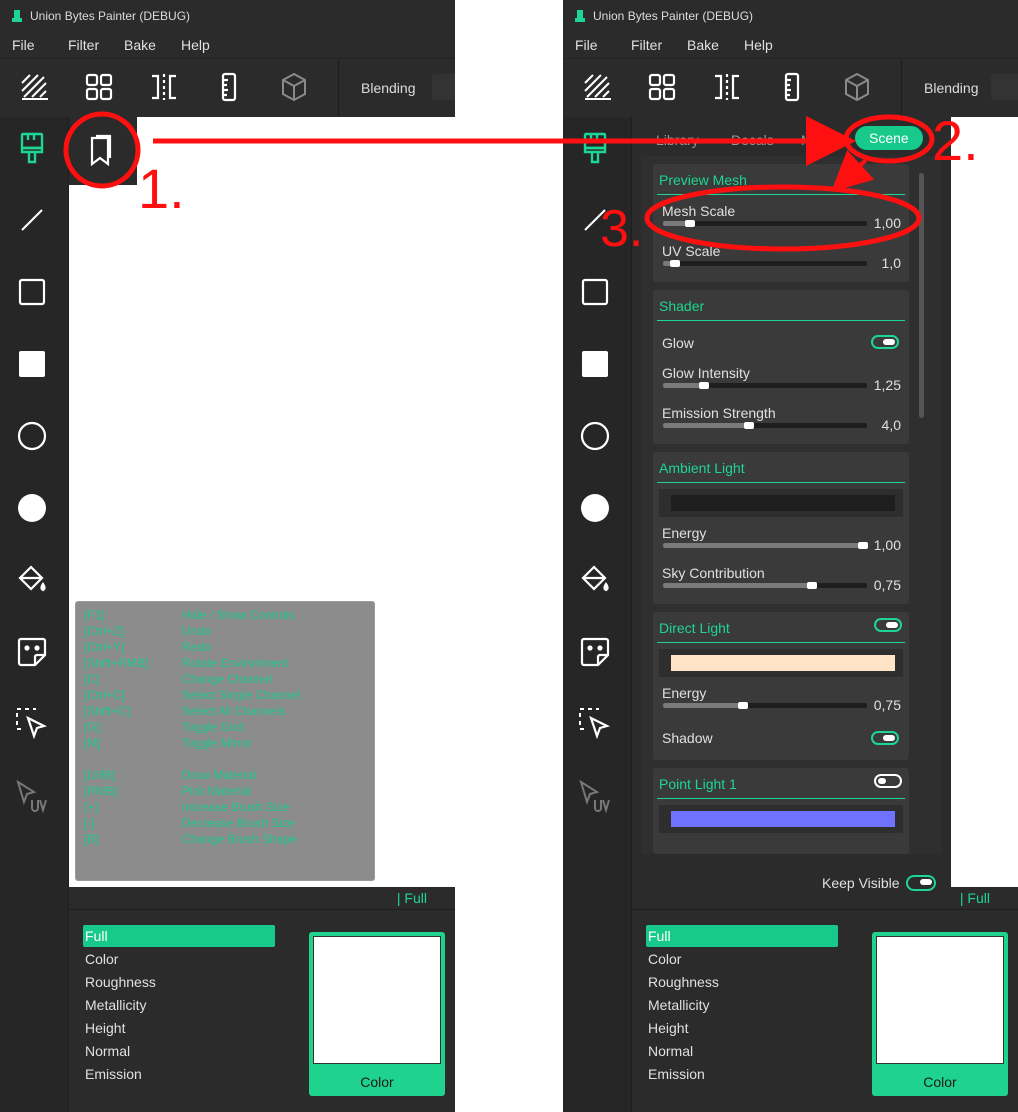 This screenshot has width=1018, height=1112. I want to click on mesh-scale-label: Mesh Scale, so click(699, 211).